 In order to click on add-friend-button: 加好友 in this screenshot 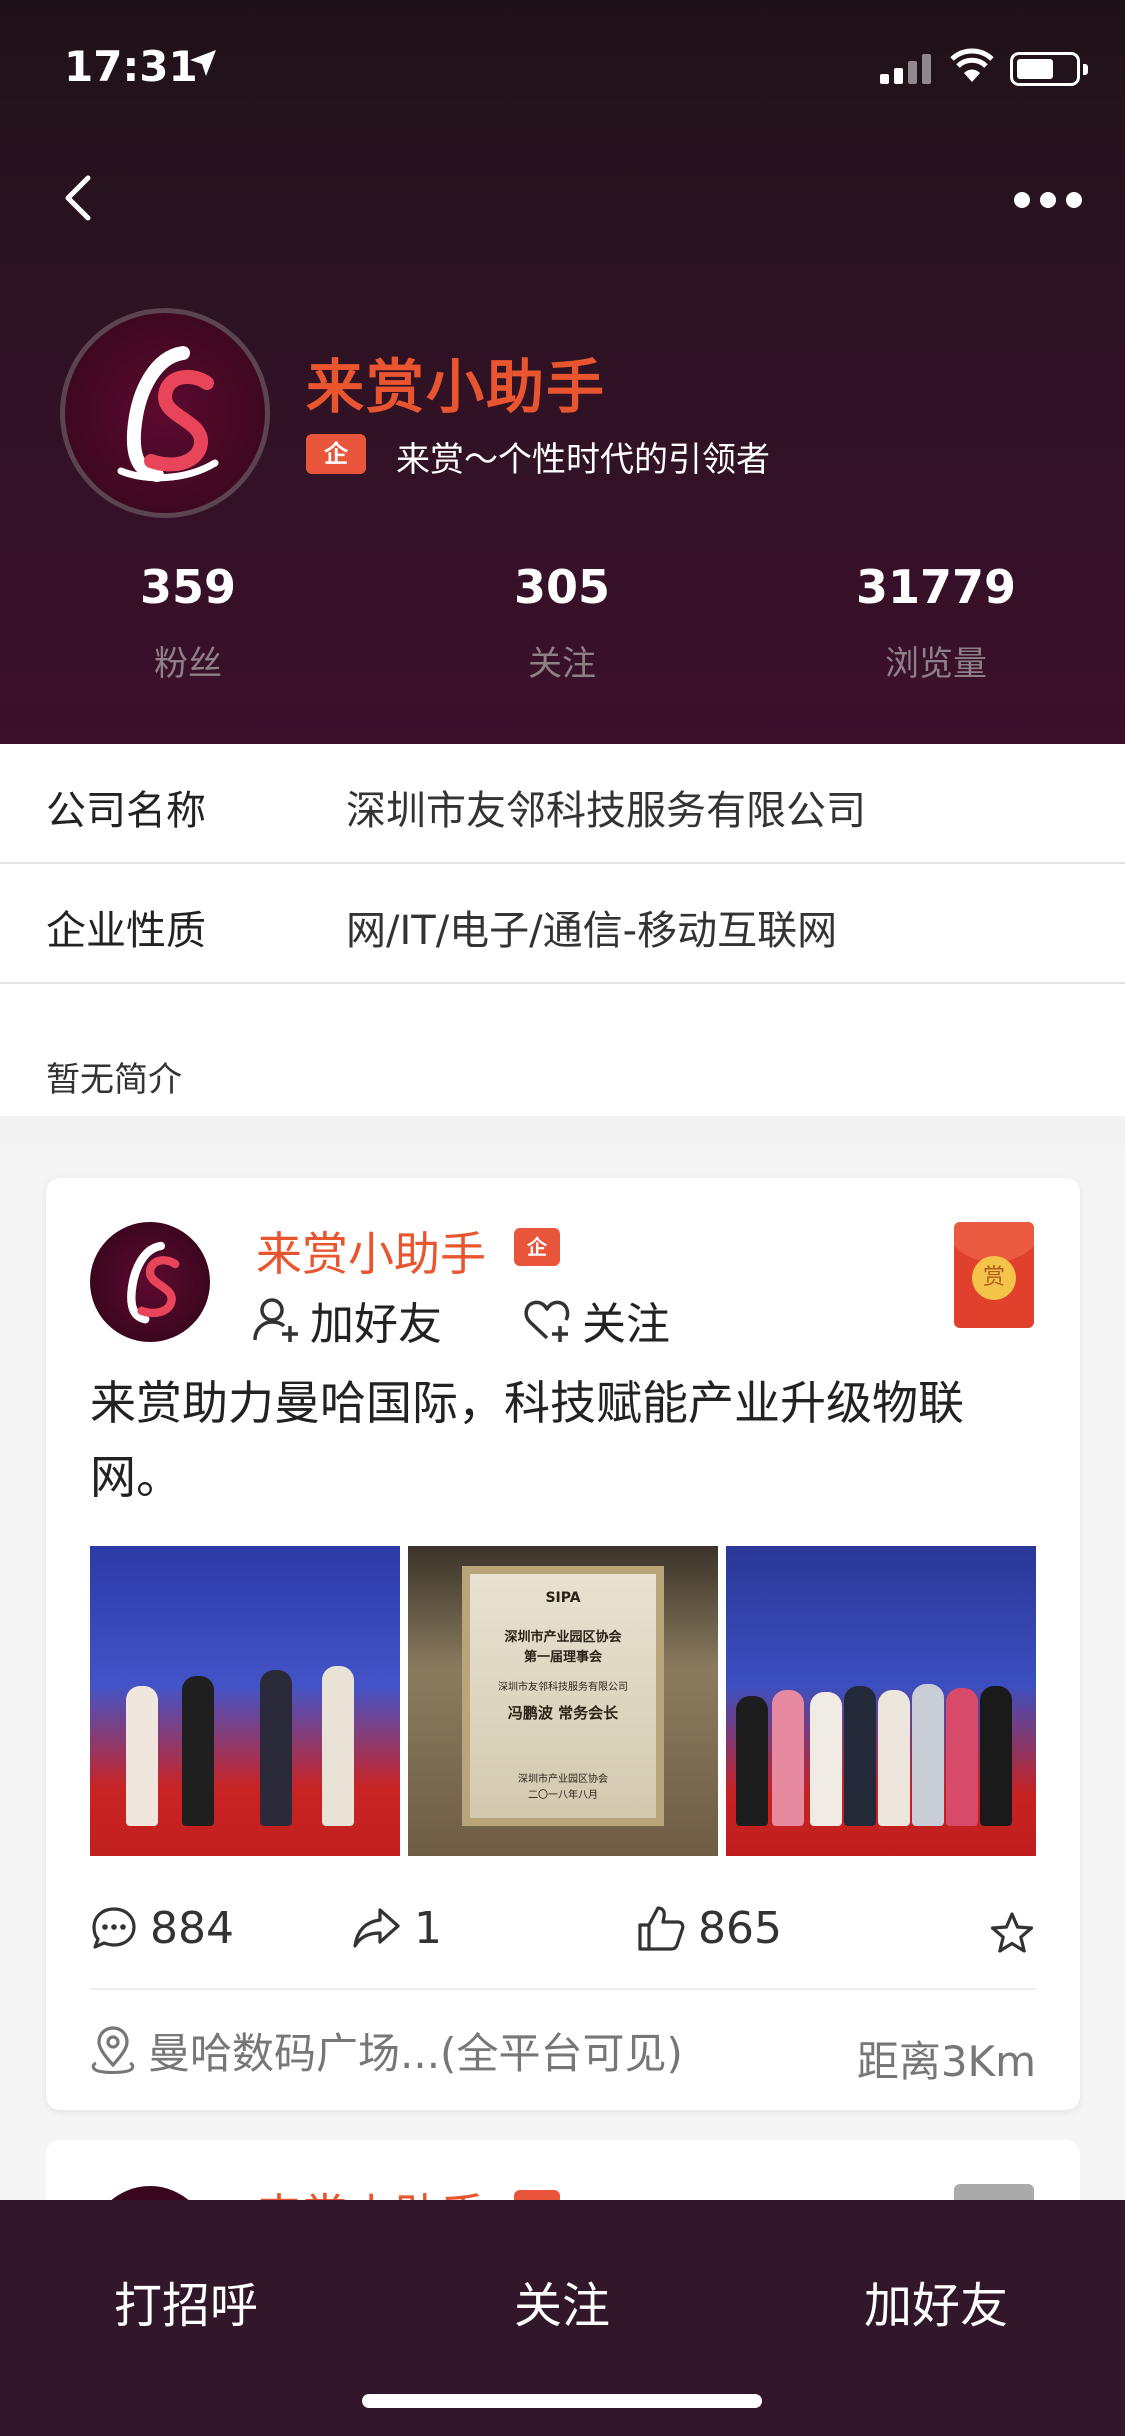, I will do `click(347, 1320)`.